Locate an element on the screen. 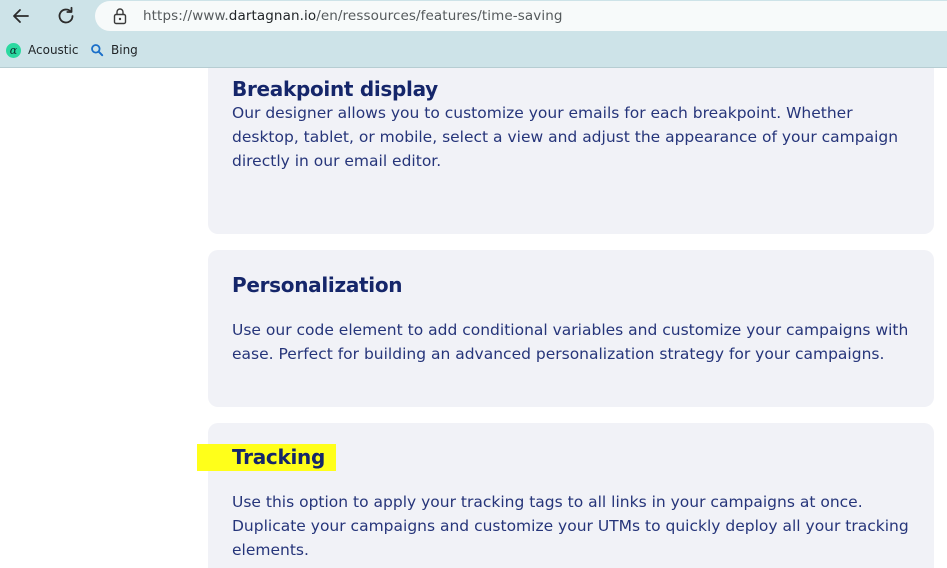 The image size is (947, 568). url-host: dartagnan.io is located at coordinates (272, 16).